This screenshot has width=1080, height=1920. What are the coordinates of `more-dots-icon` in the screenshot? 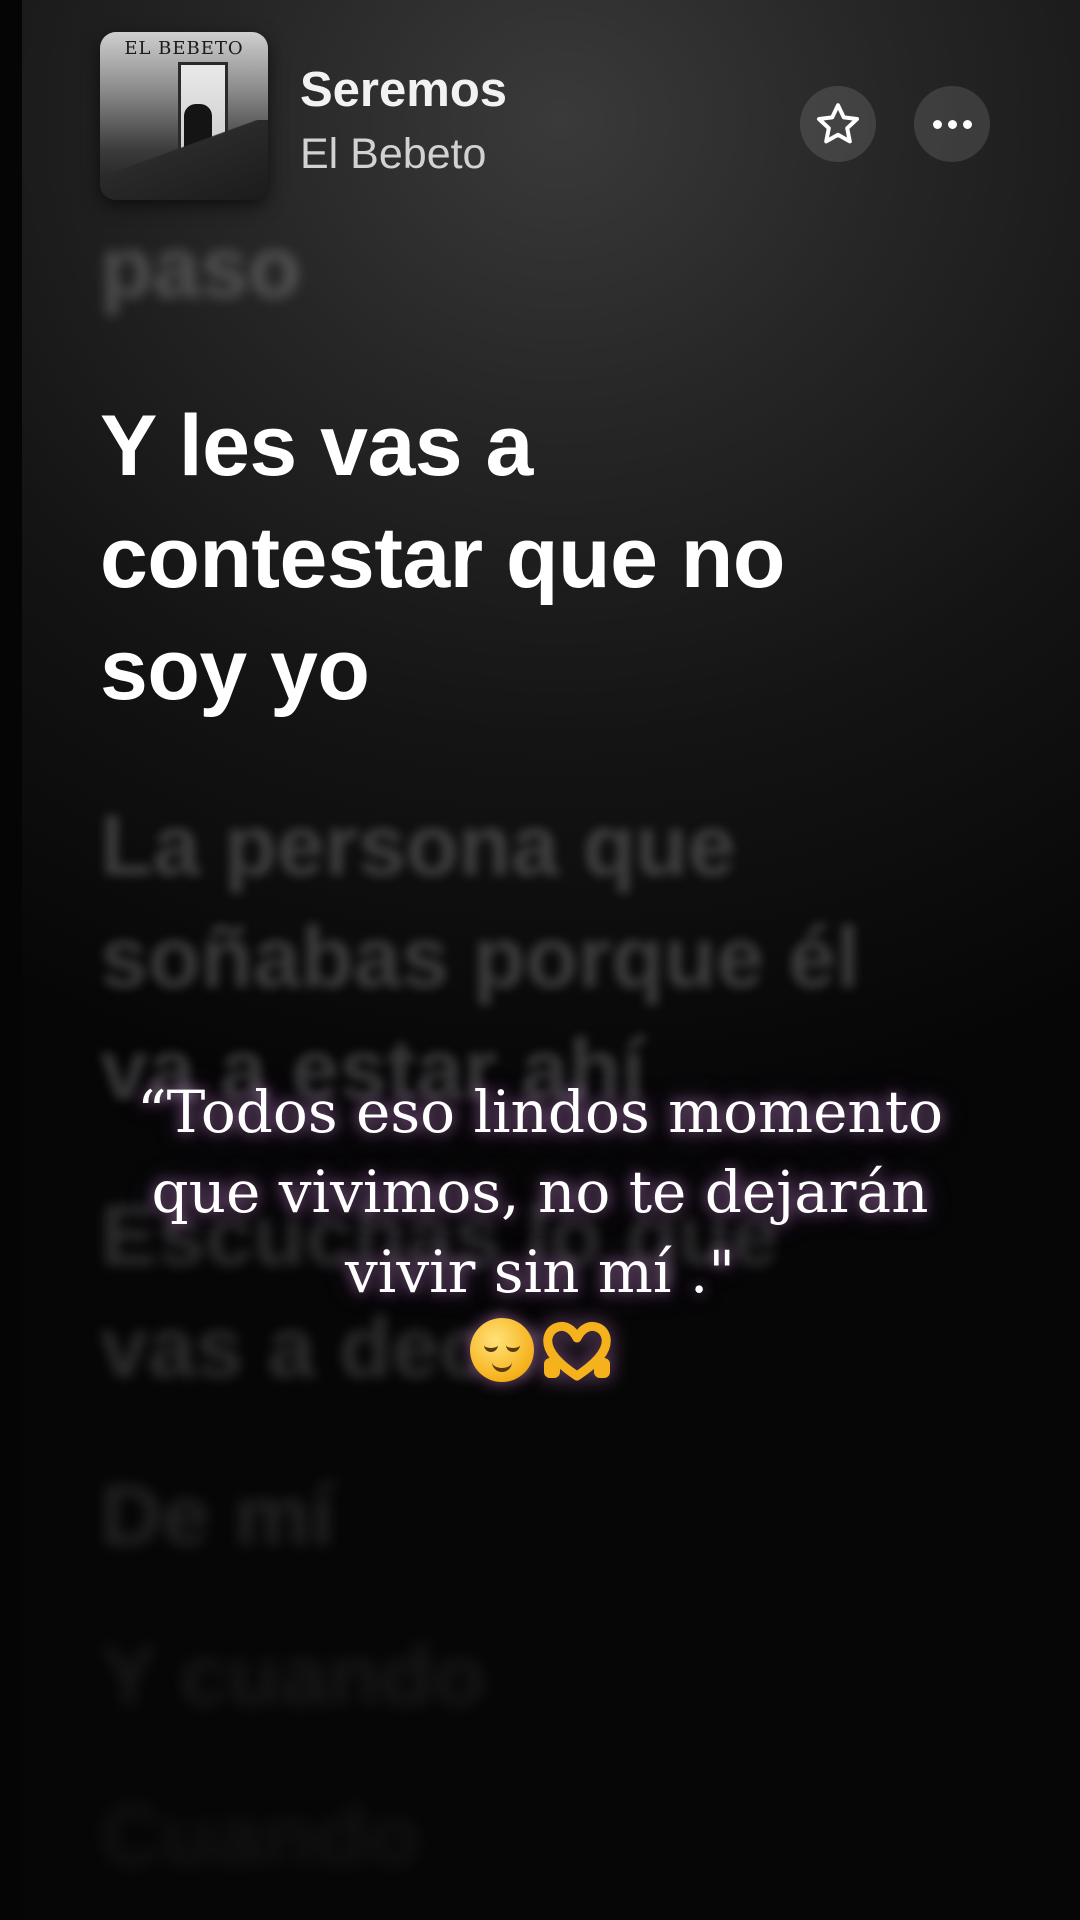 It's located at (952, 124).